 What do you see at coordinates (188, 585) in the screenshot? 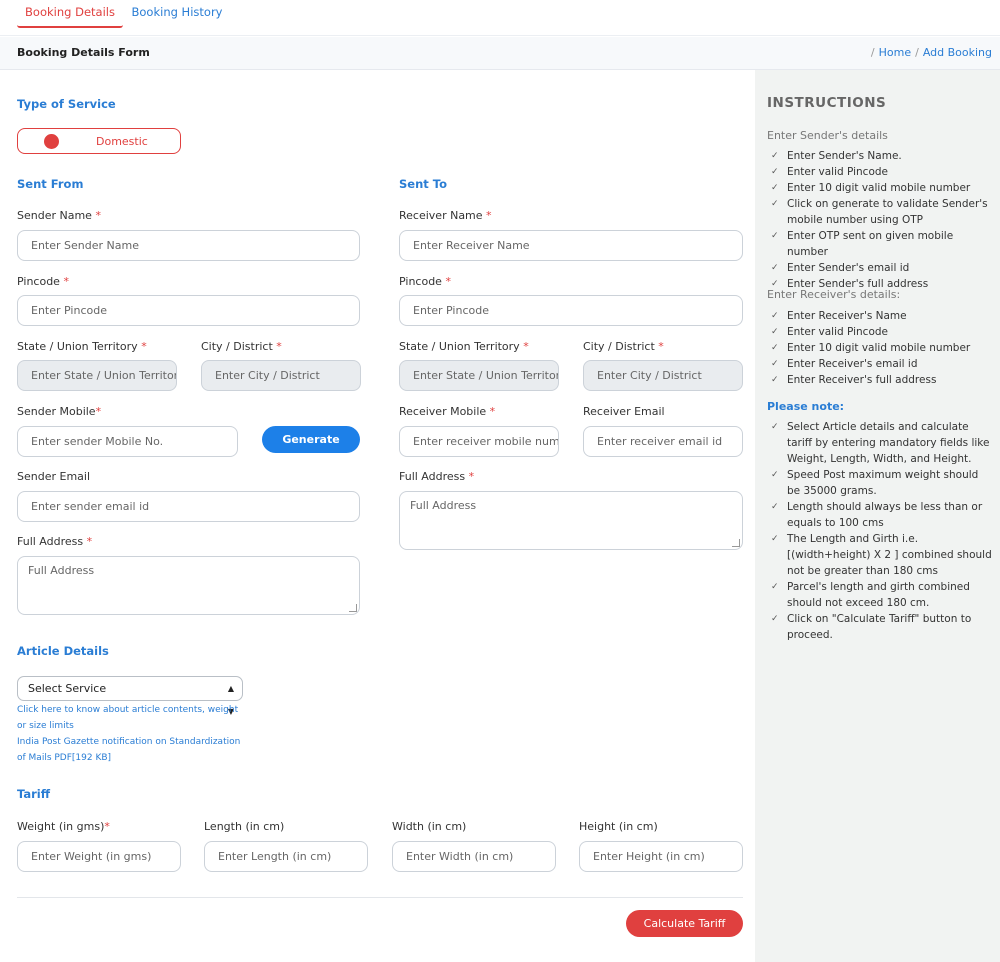
I see `sender-address-textarea: Full Address` at bounding box center [188, 585].